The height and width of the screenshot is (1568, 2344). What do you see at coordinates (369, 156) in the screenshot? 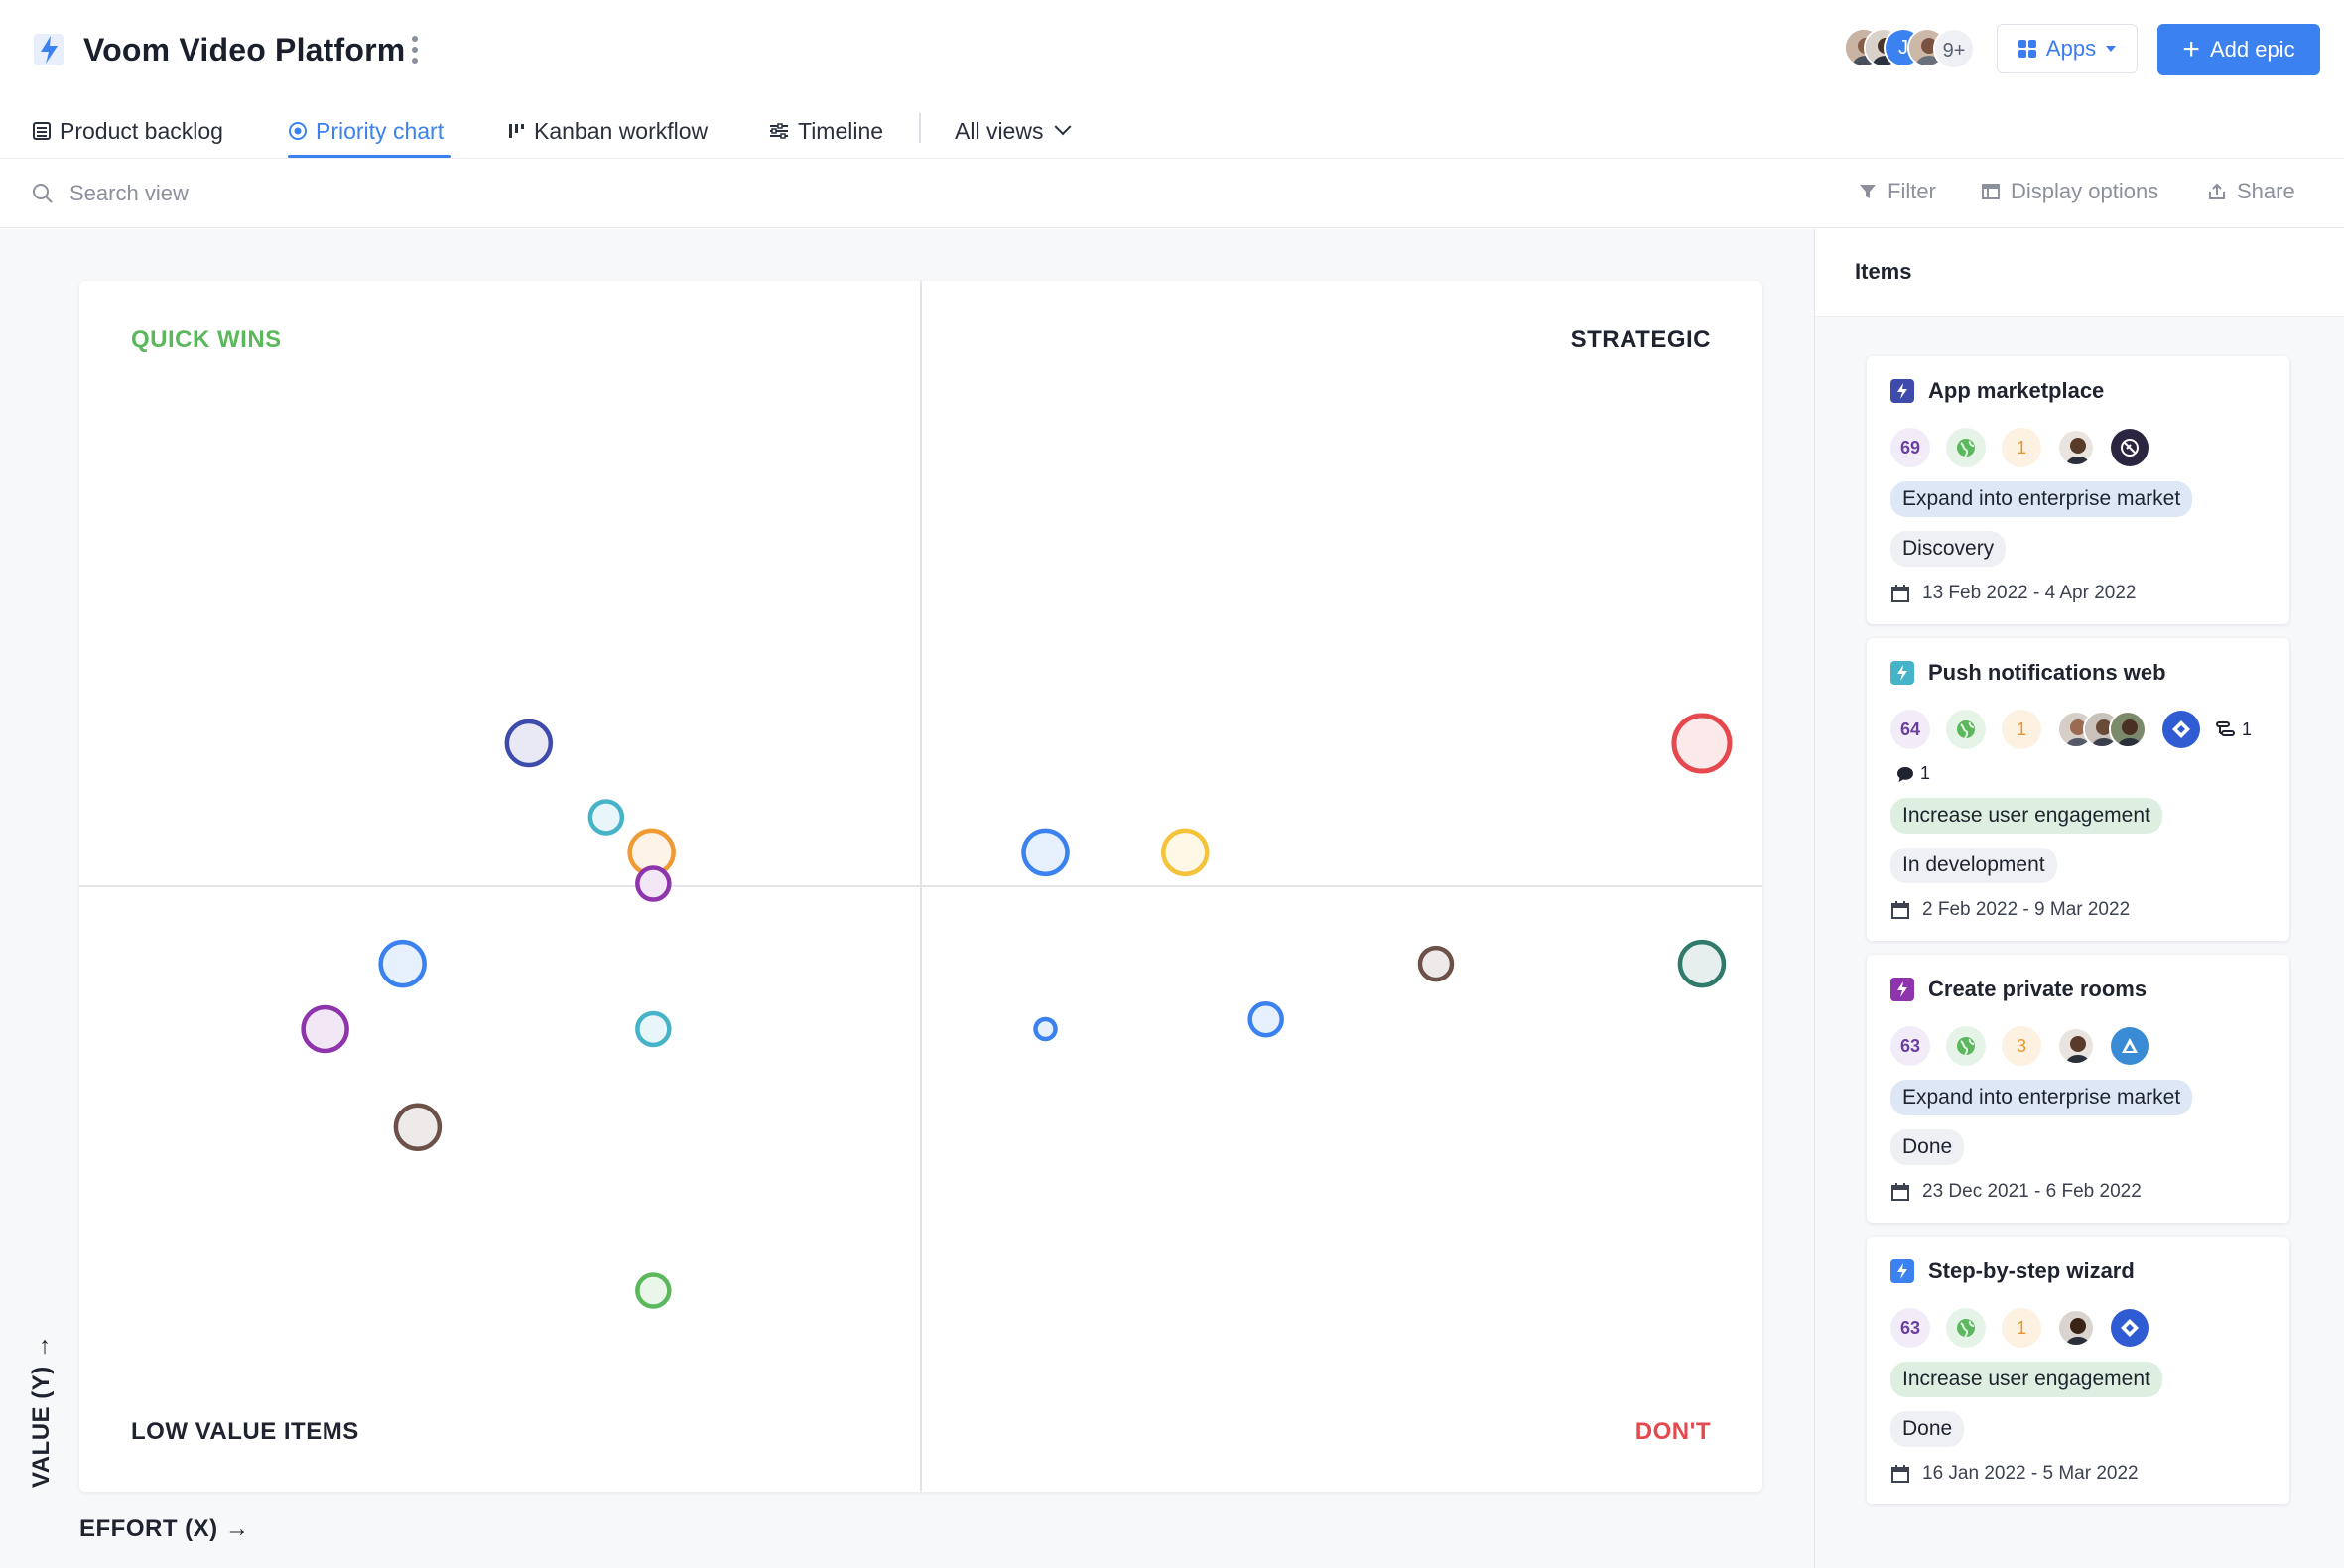
I see `active-tab-indicator` at bounding box center [369, 156].